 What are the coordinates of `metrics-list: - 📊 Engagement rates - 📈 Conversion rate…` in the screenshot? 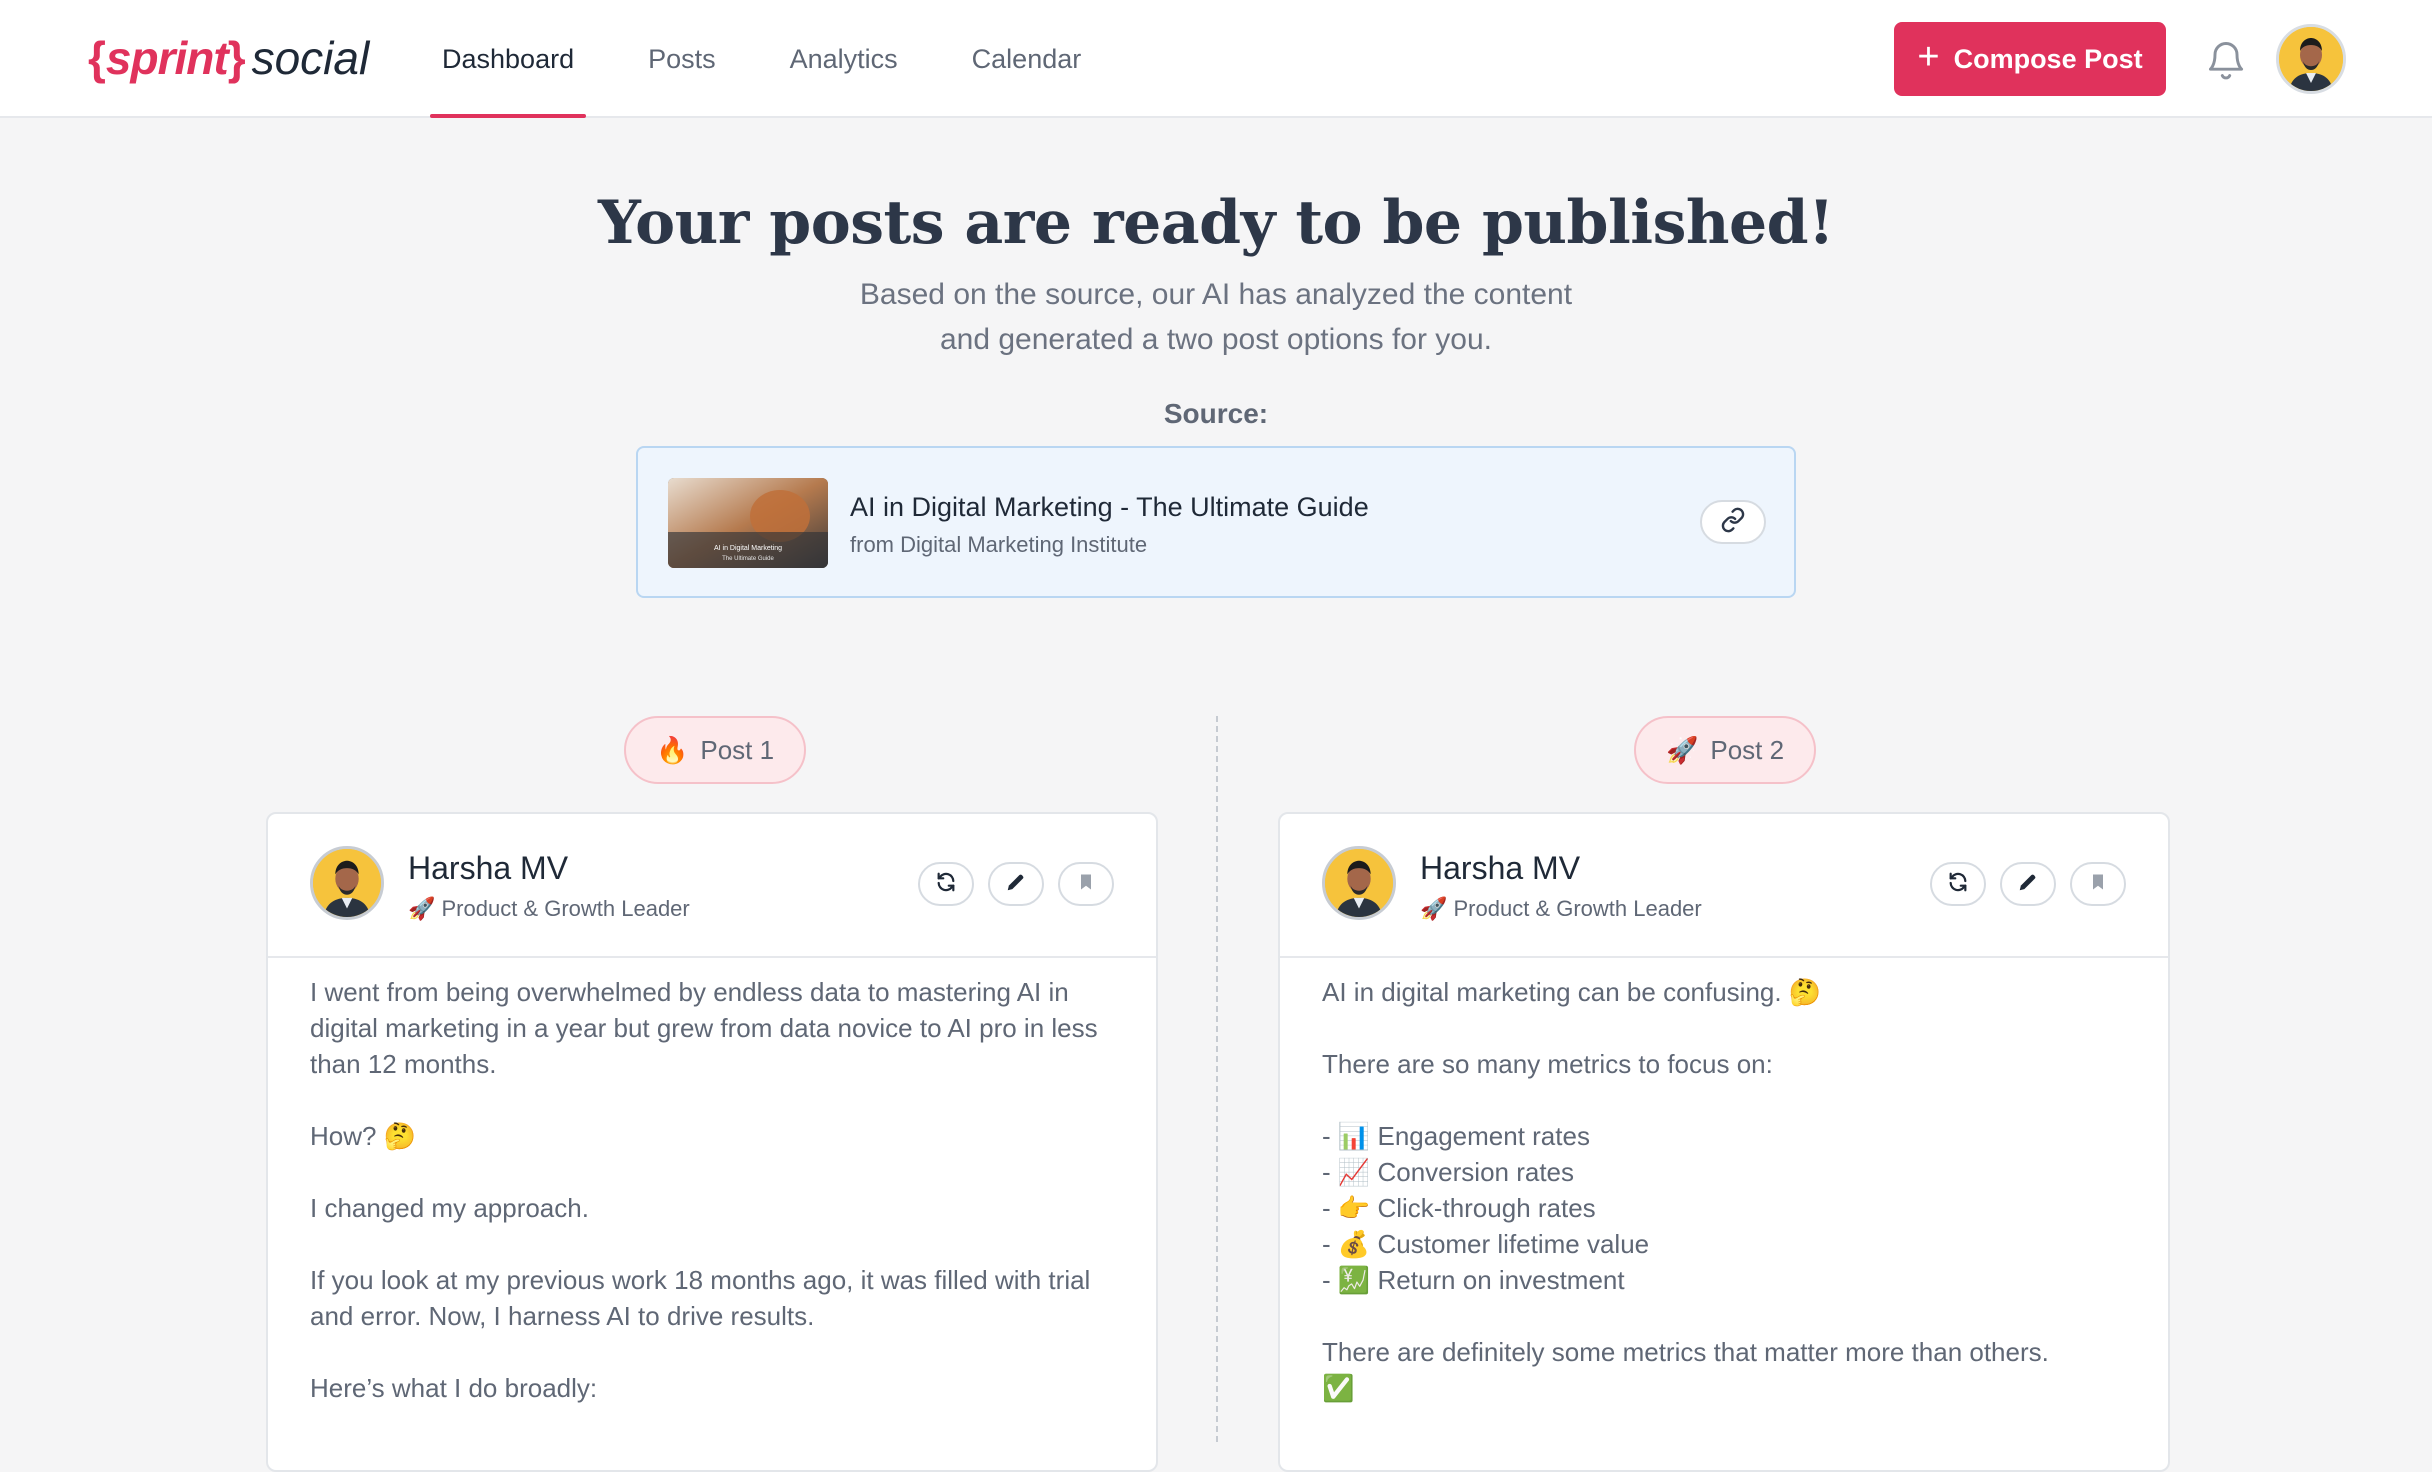 It's located at (1724, 1208).